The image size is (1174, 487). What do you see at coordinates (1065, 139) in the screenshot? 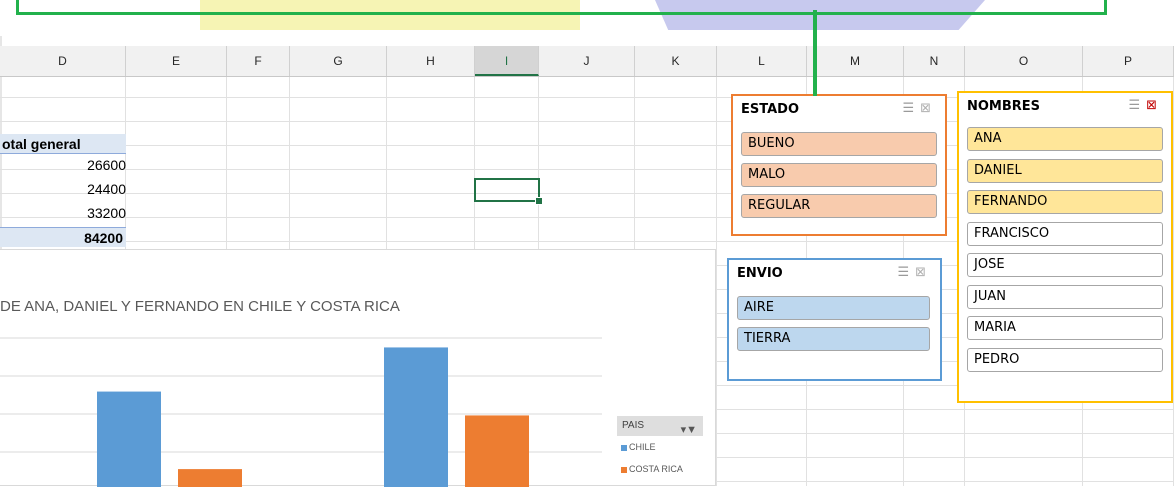
I see `slicer-item-ana: ANA` at bounding box center [1065, 139].